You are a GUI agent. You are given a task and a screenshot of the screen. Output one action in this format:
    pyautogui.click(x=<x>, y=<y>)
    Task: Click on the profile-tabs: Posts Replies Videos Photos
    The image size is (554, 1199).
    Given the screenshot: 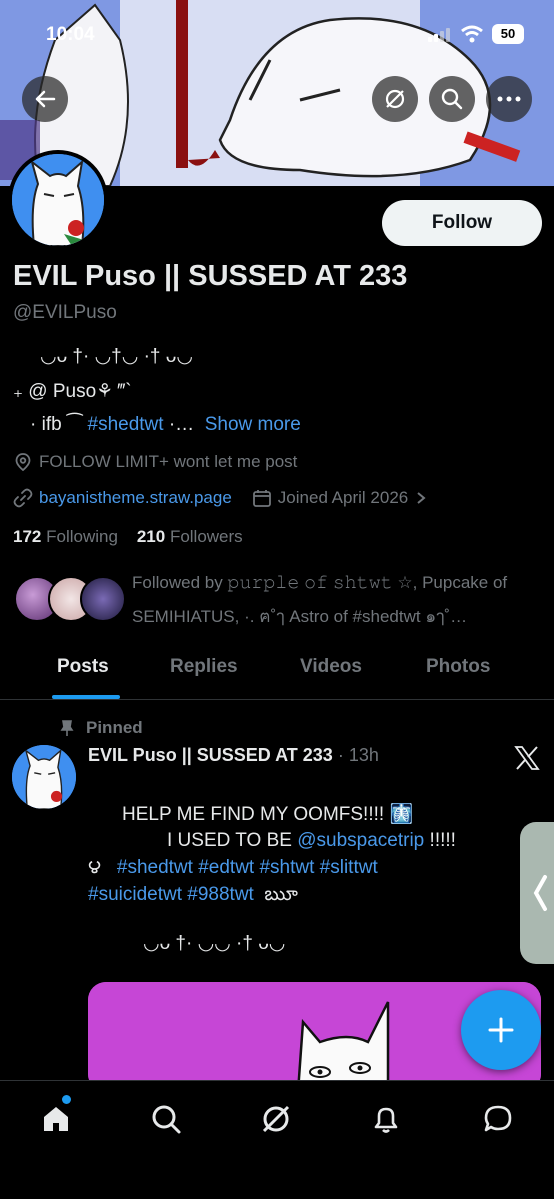 What is the action you would take?
    pyautogui.click(x=277, y=670)
    